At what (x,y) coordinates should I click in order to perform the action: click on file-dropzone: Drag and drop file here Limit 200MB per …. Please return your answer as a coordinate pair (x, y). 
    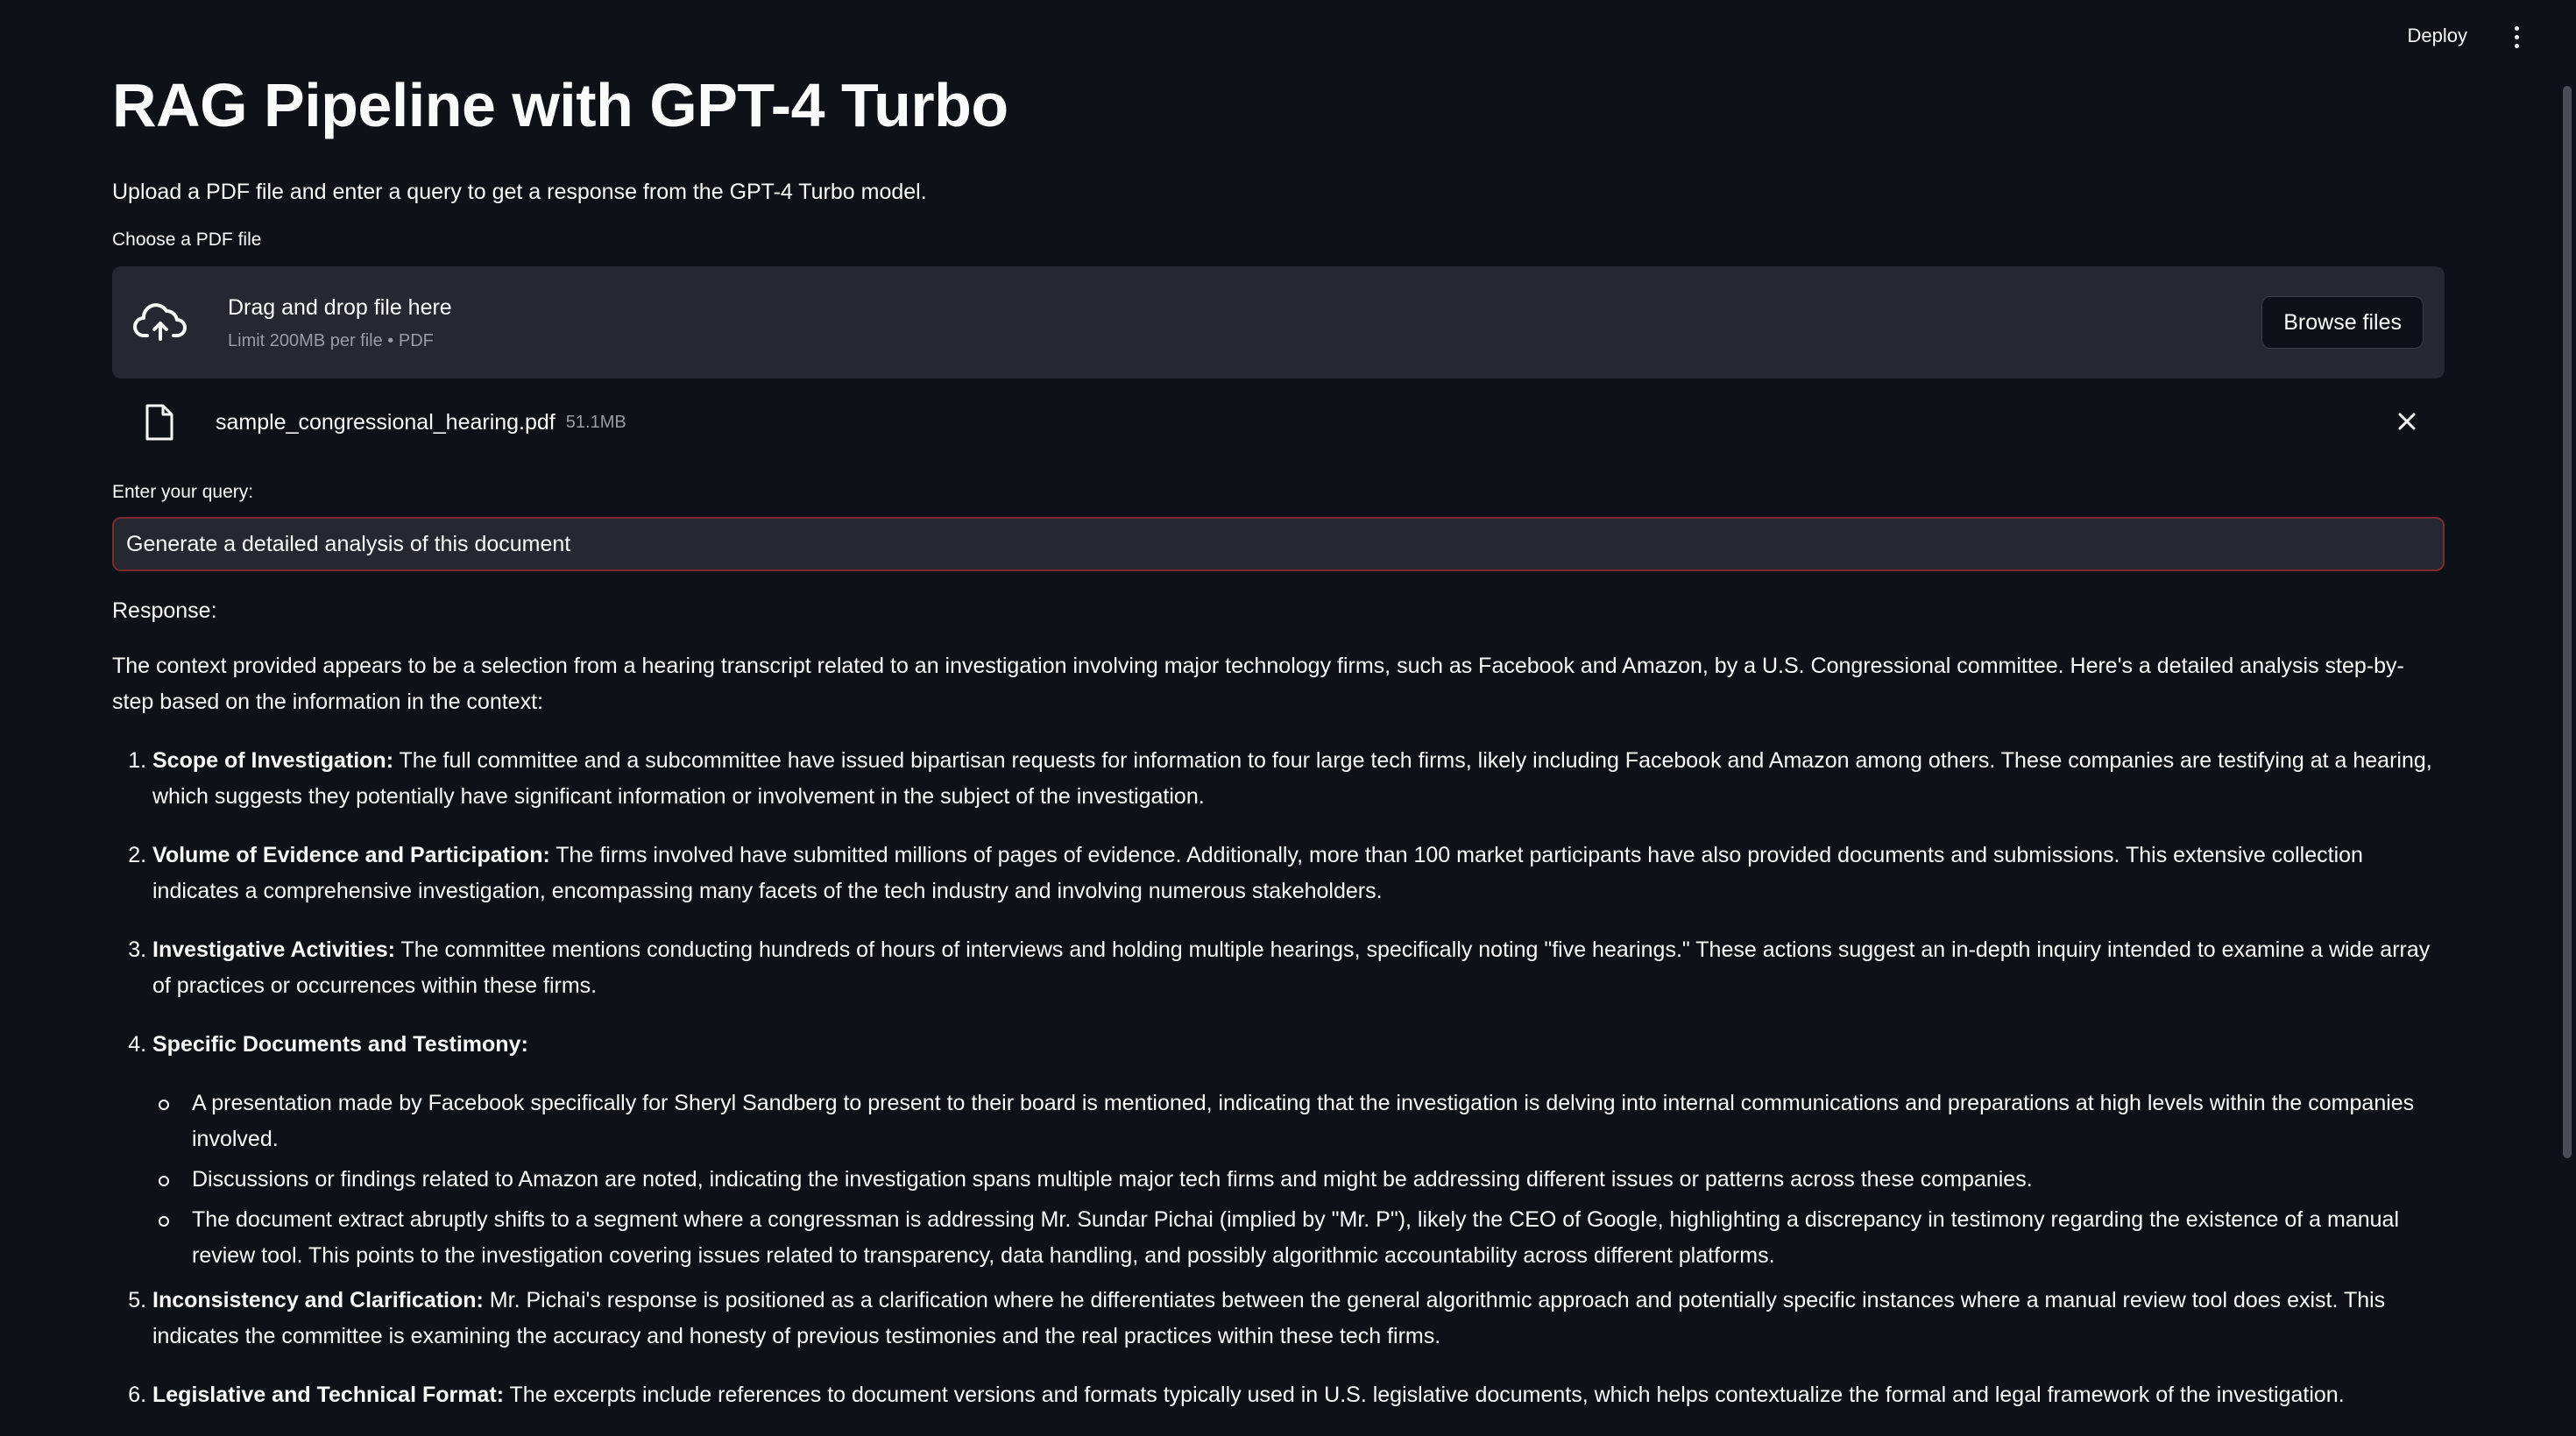
    Looking at the image, I should click on (1278, 322).